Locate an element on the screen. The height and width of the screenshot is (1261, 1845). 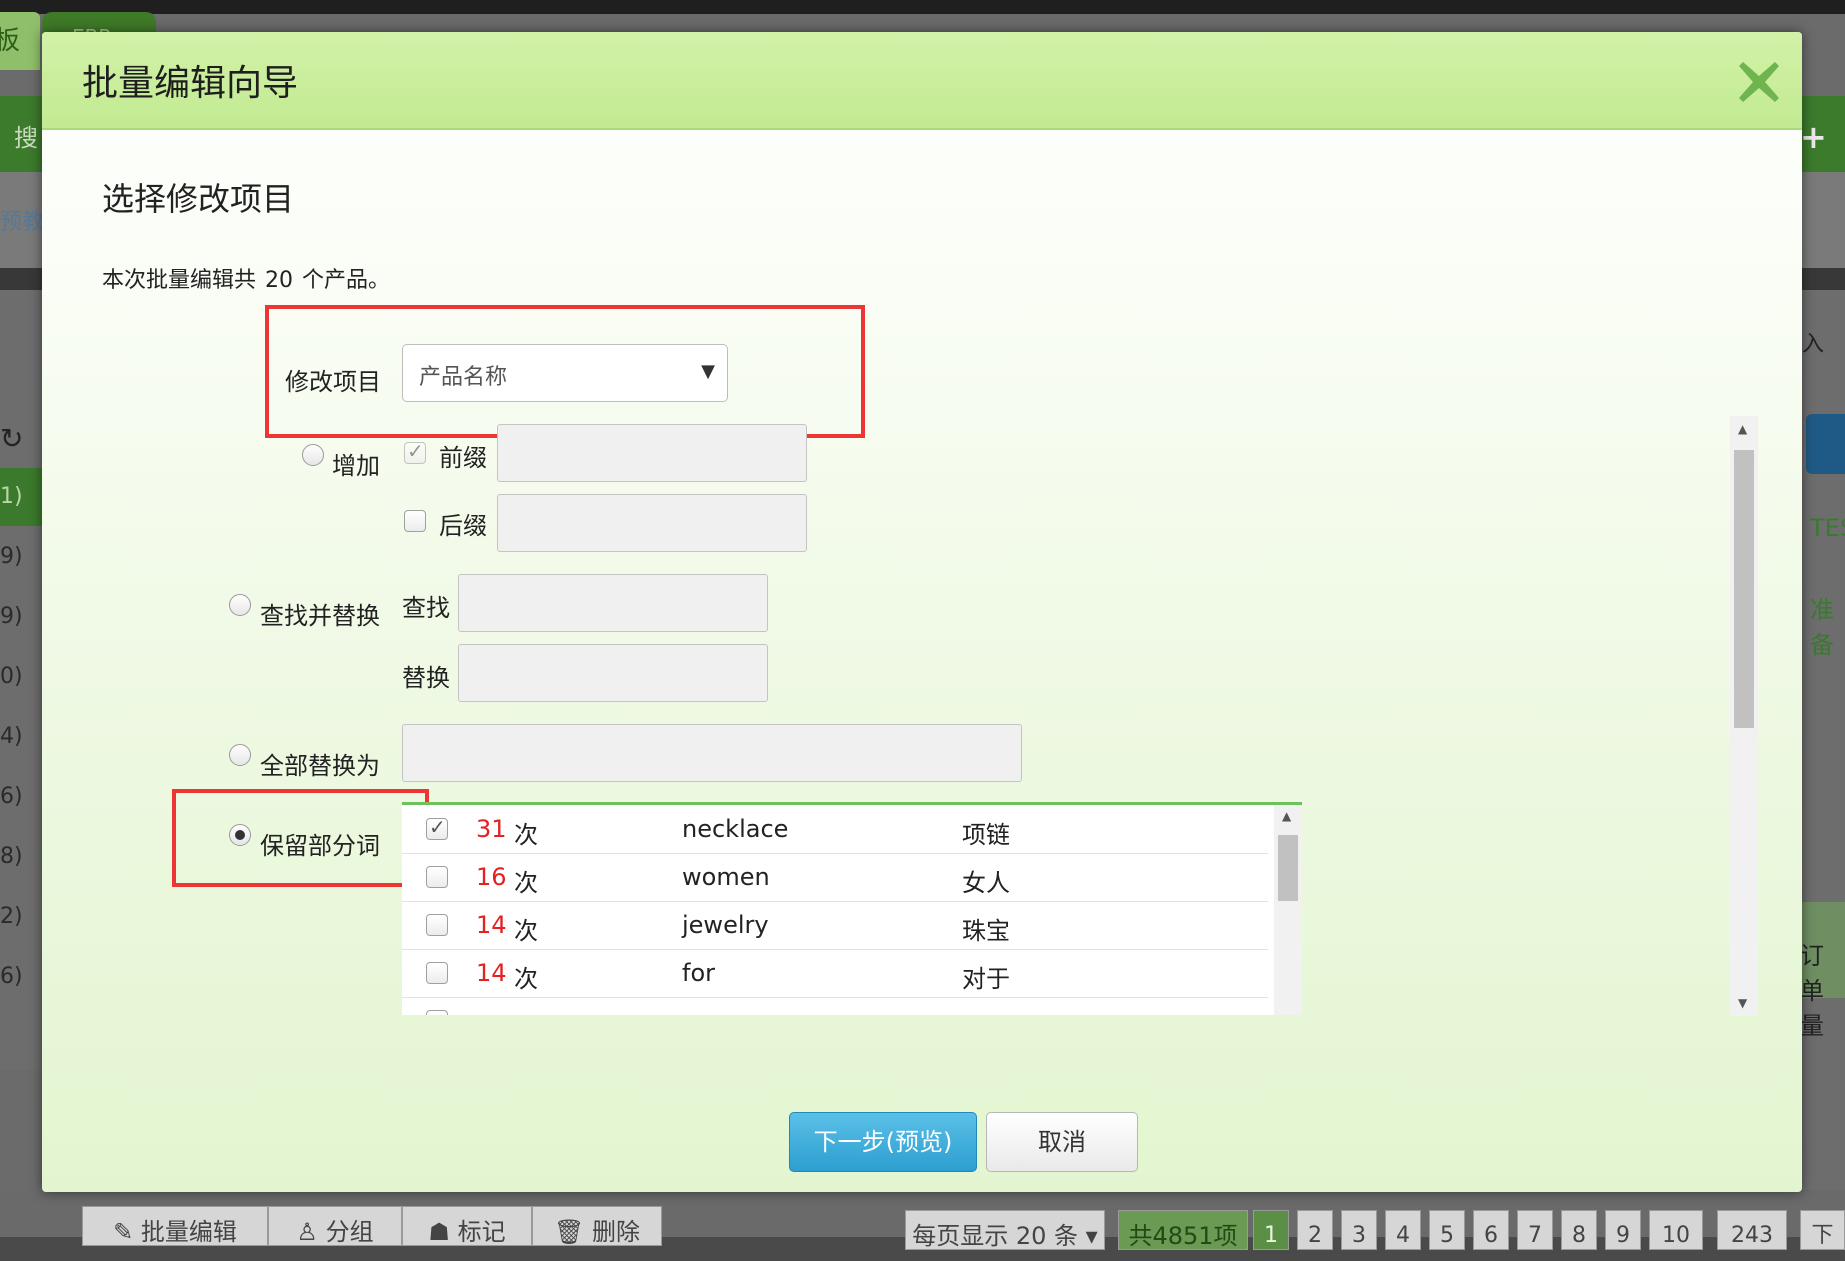
suffix-label: 后缀 is located at coordinates (463, 526).